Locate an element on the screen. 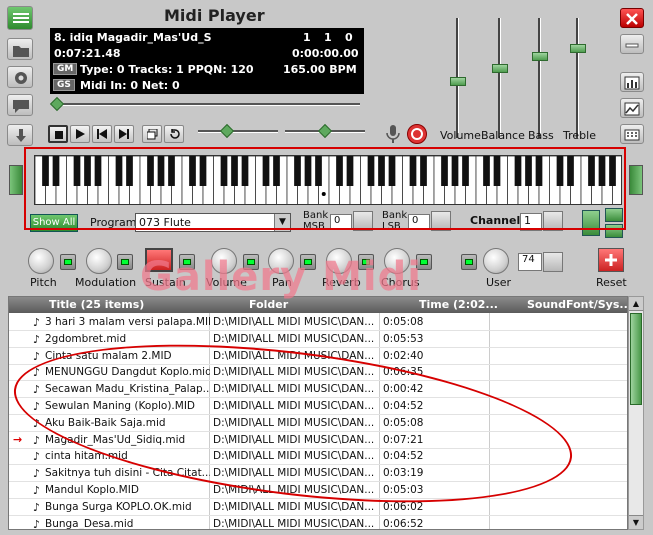 The width and height of the screenshot is (653, 535). pan-knob is located at coordinates (281, 261).